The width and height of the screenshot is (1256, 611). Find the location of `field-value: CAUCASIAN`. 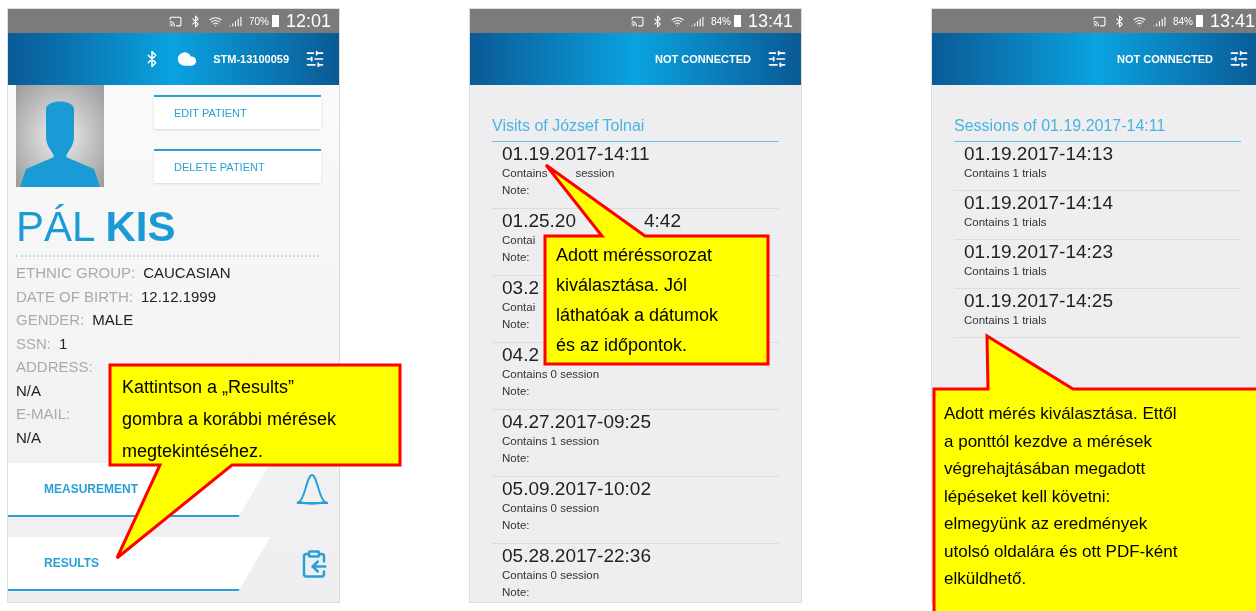

field-value: CAUCASIAN is located at coordinates (187, 273).